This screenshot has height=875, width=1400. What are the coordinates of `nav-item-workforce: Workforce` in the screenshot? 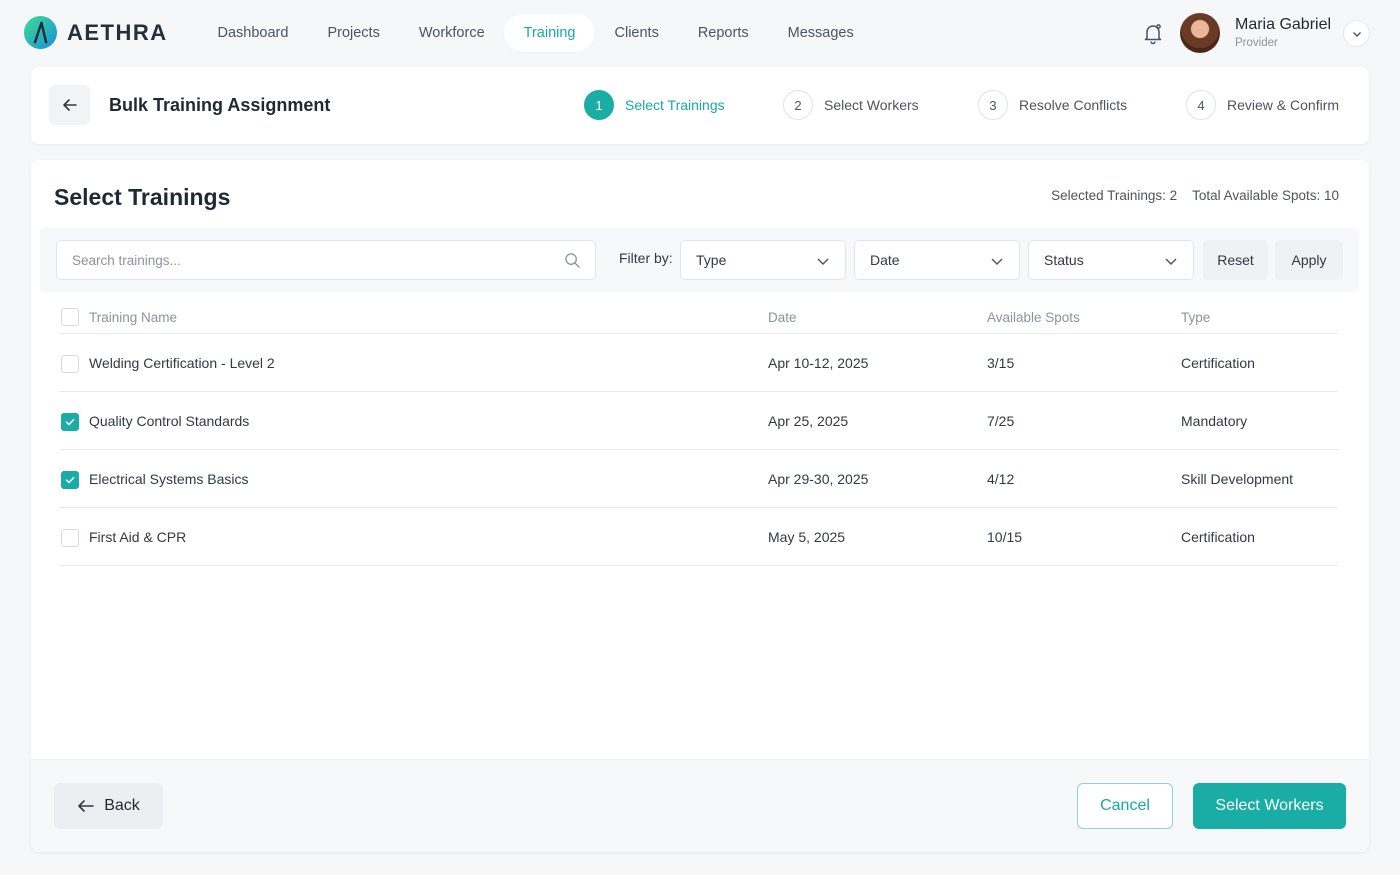 It's located at (451, 33).